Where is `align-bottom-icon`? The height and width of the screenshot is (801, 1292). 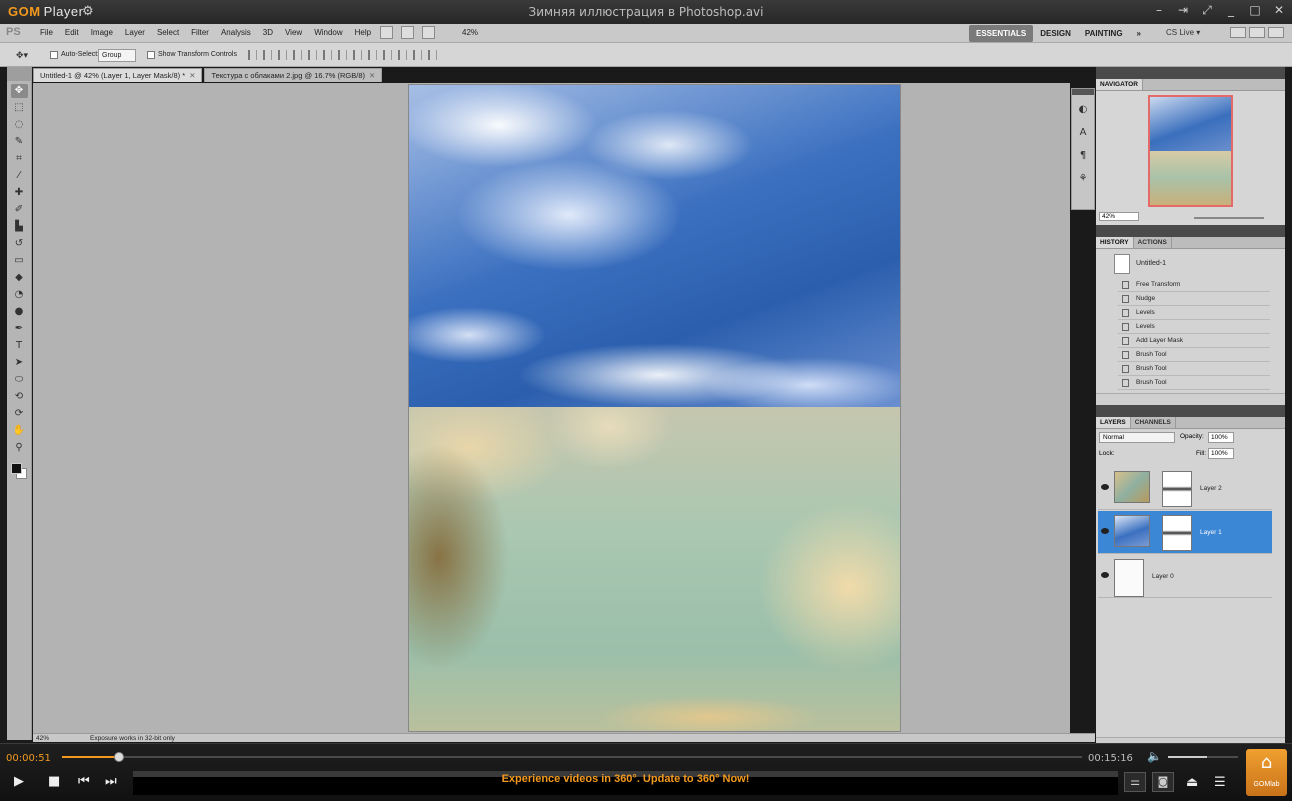
align-bottom-icon is located at coordinates (282, 55).